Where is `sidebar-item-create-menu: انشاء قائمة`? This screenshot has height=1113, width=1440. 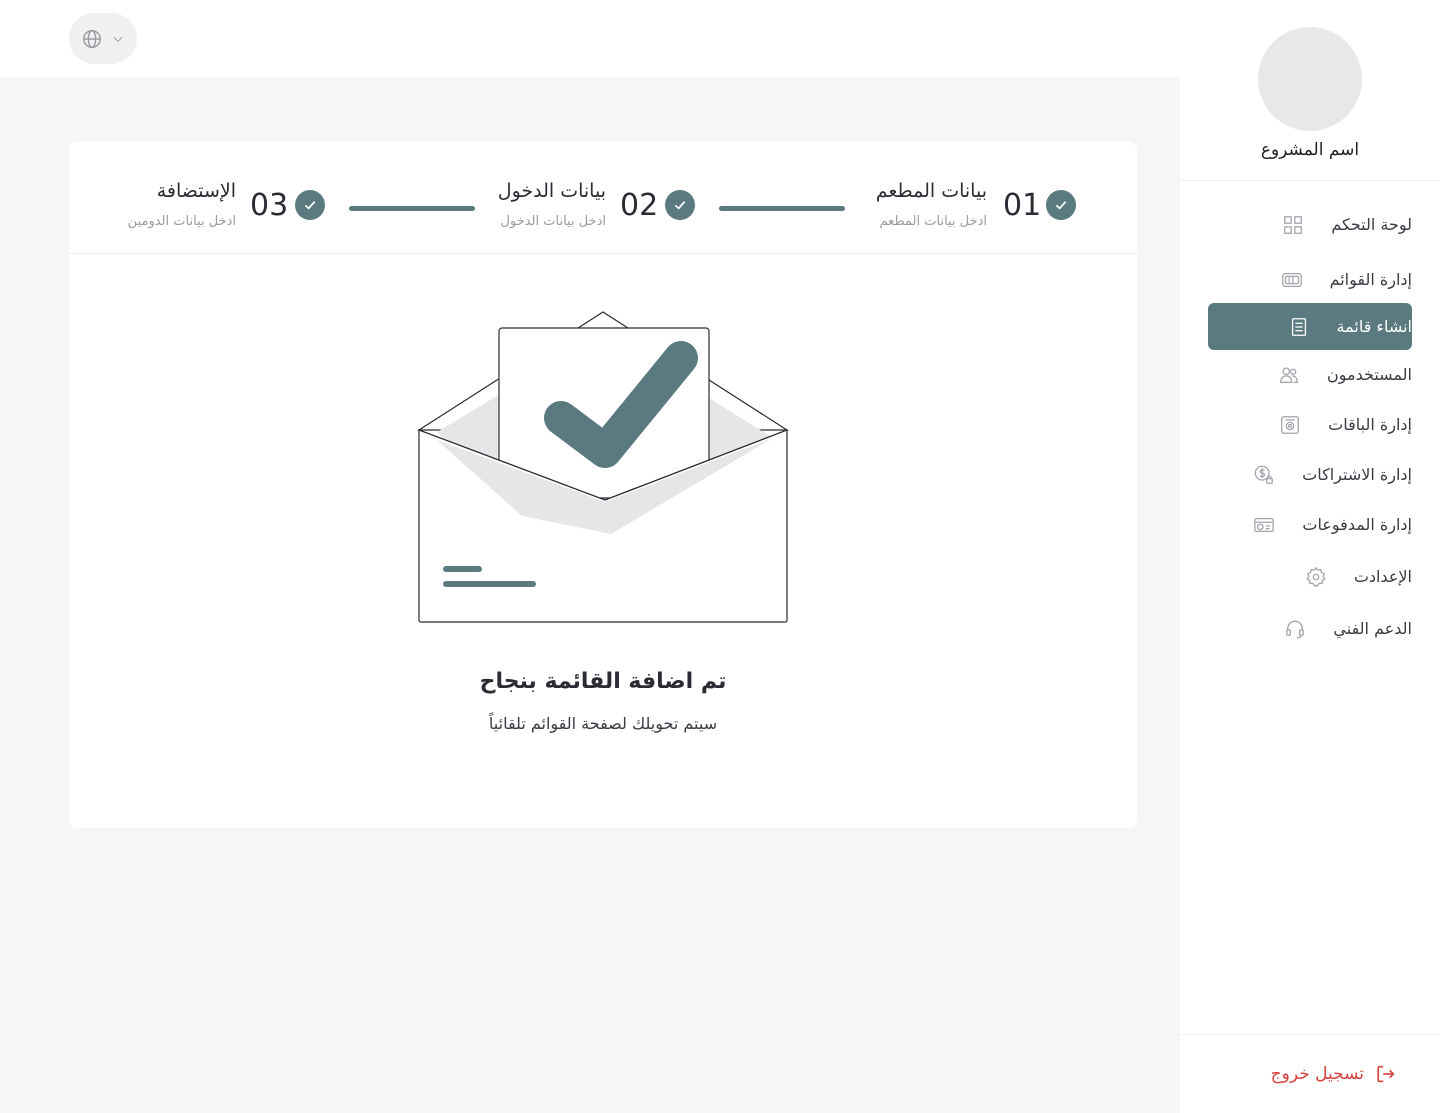
sidebar-item-create-menu: انشاء قائمة is located at coordinates (1310, 326).